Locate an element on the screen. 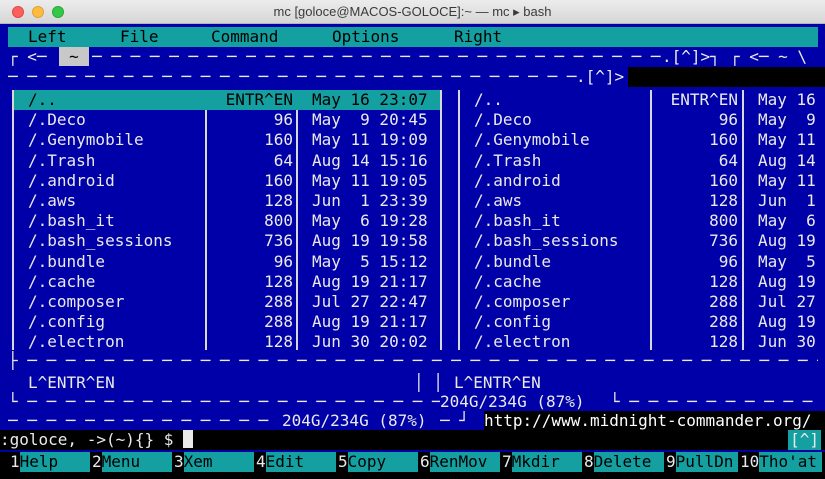 The width and height of the screenshot is (825, 479). right-panel-row: /.Trash 64 Aug 14 is located at coordinates (642, 161).